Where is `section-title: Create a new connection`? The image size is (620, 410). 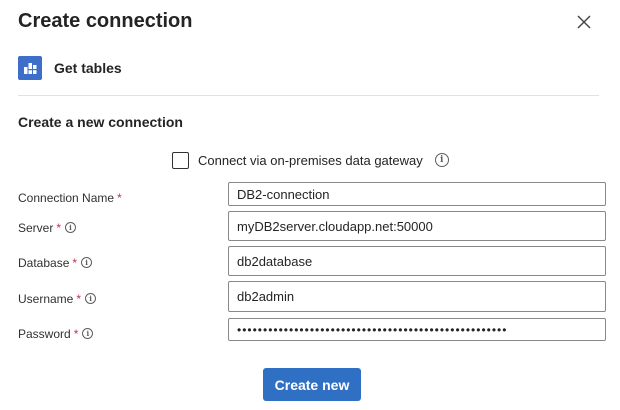
section-title: Create a new connection is located at coordinates (100, 122).